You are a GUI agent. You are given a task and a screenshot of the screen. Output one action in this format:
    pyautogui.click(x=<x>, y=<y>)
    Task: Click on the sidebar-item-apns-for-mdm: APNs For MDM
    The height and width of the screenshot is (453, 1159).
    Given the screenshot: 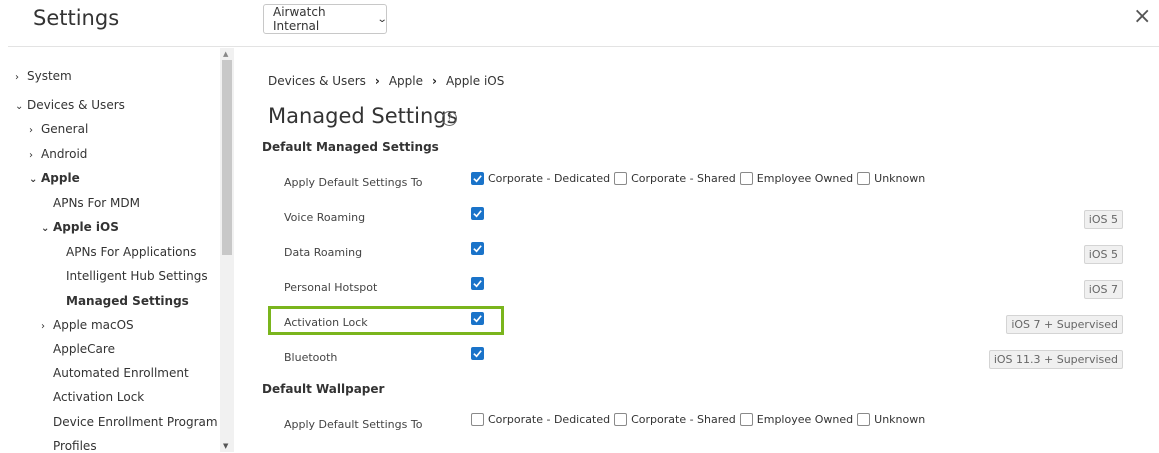 What is the action you would take?
    pyautogui.click(x=96, y=203)
    